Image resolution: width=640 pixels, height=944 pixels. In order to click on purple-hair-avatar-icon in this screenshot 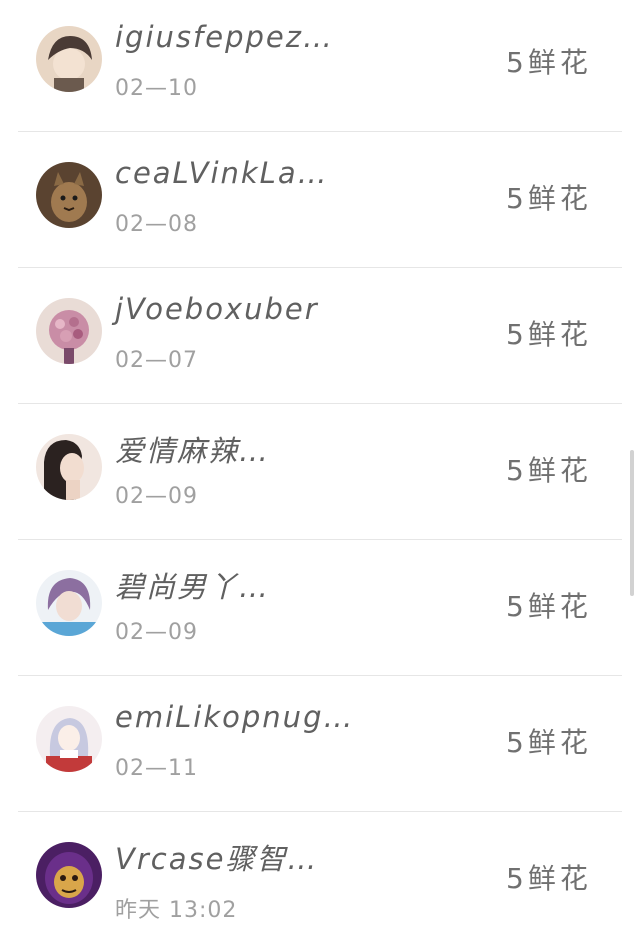, I will do `click(69, 603)`.